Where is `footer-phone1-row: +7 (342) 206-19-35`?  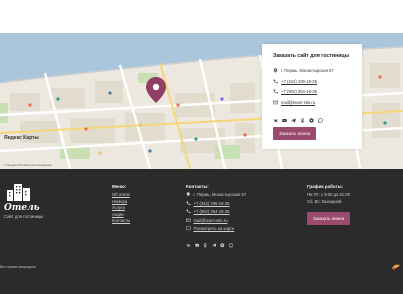 footer-phone1-row: +7 (342) 206-19-35 is located at coordinates (216, 203).